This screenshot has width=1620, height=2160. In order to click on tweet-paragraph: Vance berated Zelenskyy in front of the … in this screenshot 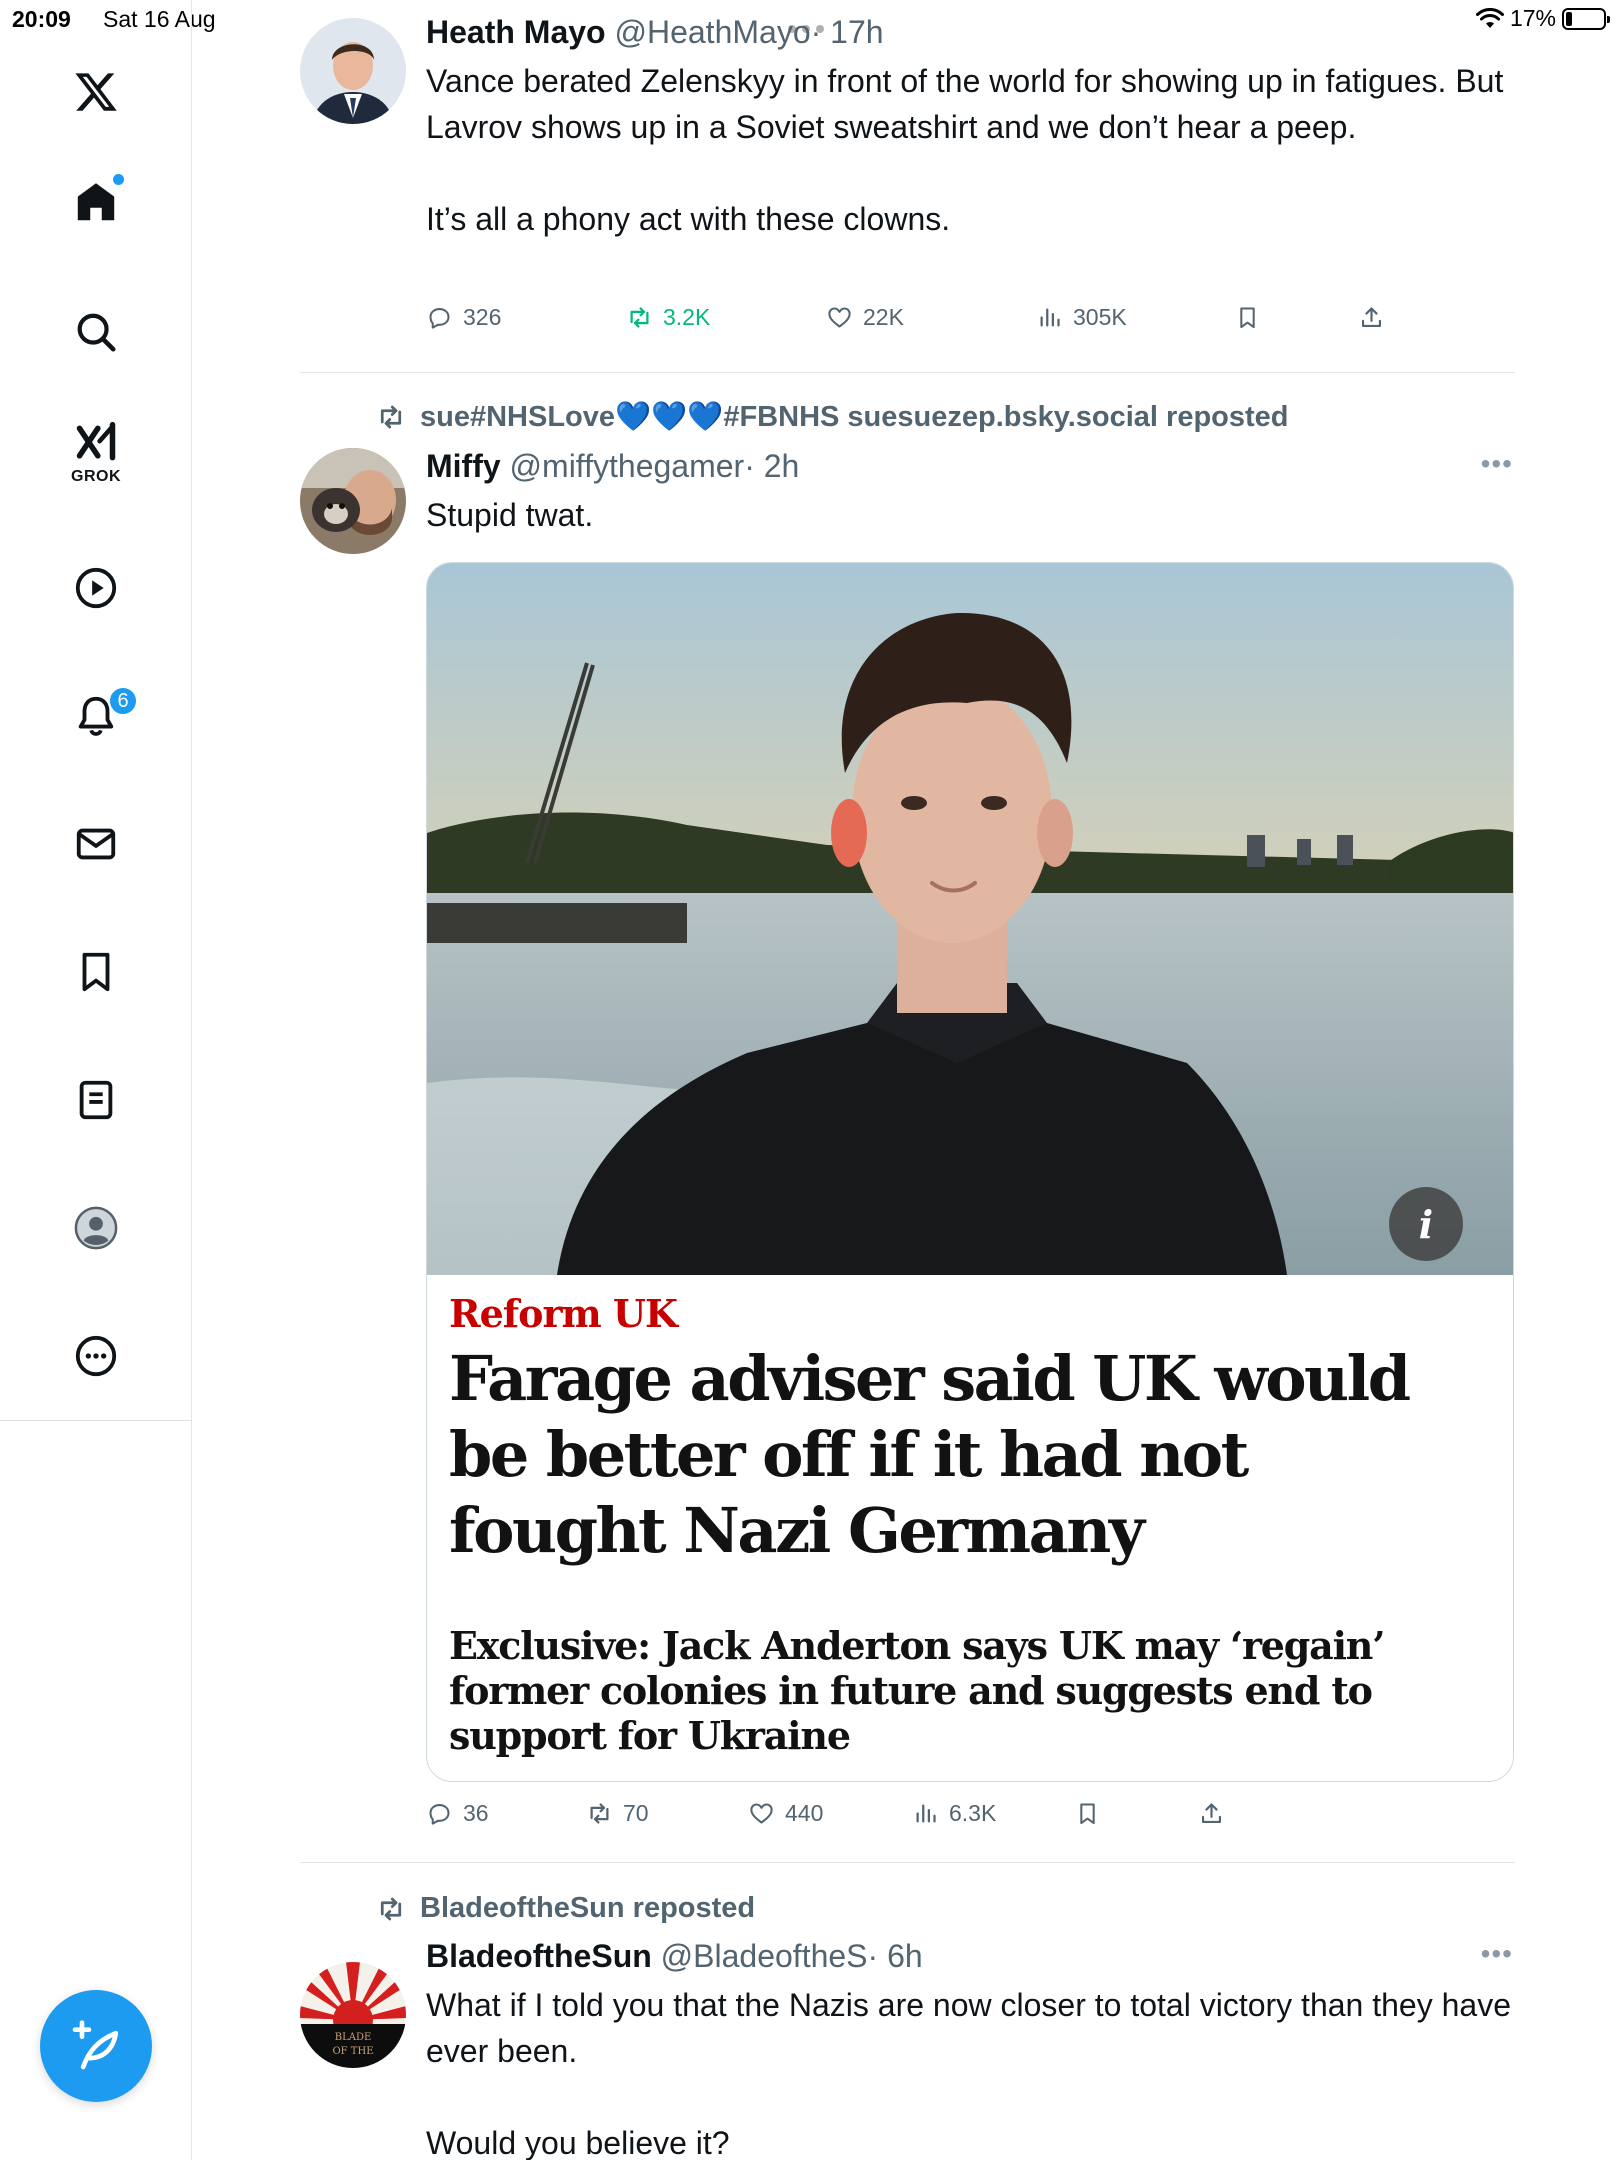, I will do `click(965, 104)`.